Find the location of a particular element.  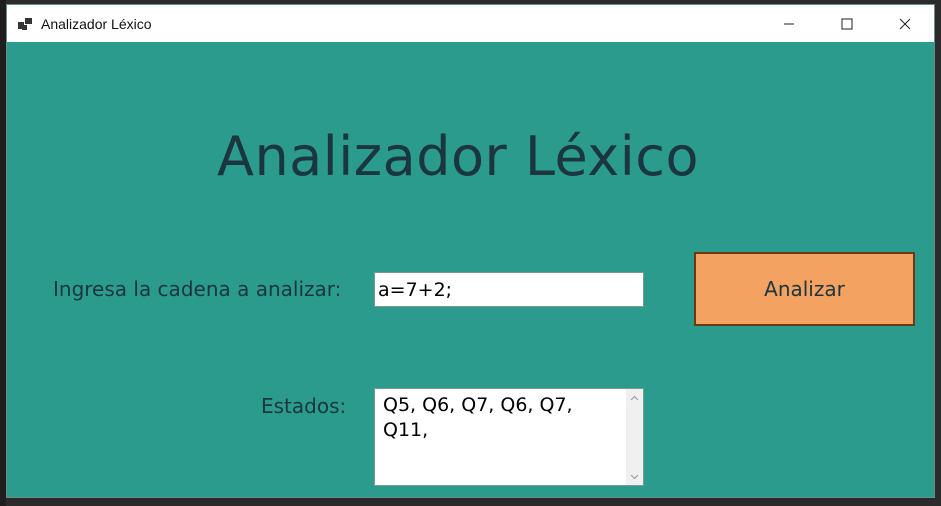

minimize-button is located at coordinates (789, 23).